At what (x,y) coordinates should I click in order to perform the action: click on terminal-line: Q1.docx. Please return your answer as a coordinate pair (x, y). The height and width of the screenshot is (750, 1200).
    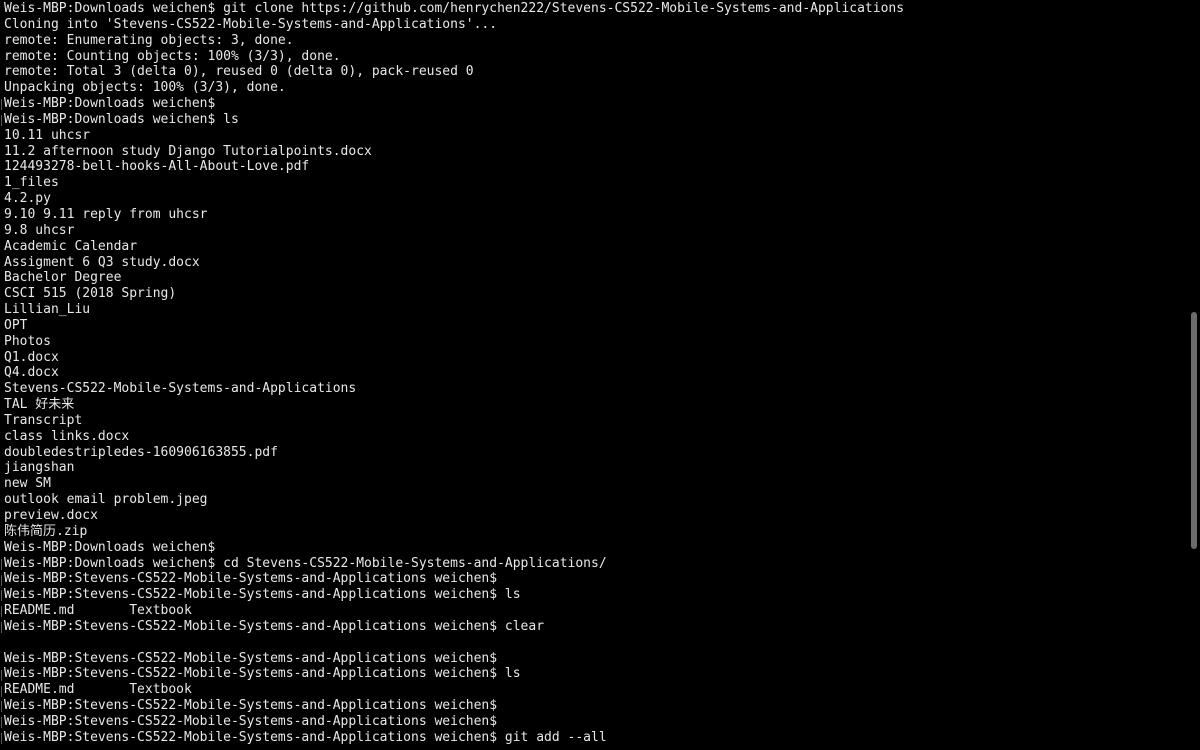
    Looking at the image, I should click on (31, 357).